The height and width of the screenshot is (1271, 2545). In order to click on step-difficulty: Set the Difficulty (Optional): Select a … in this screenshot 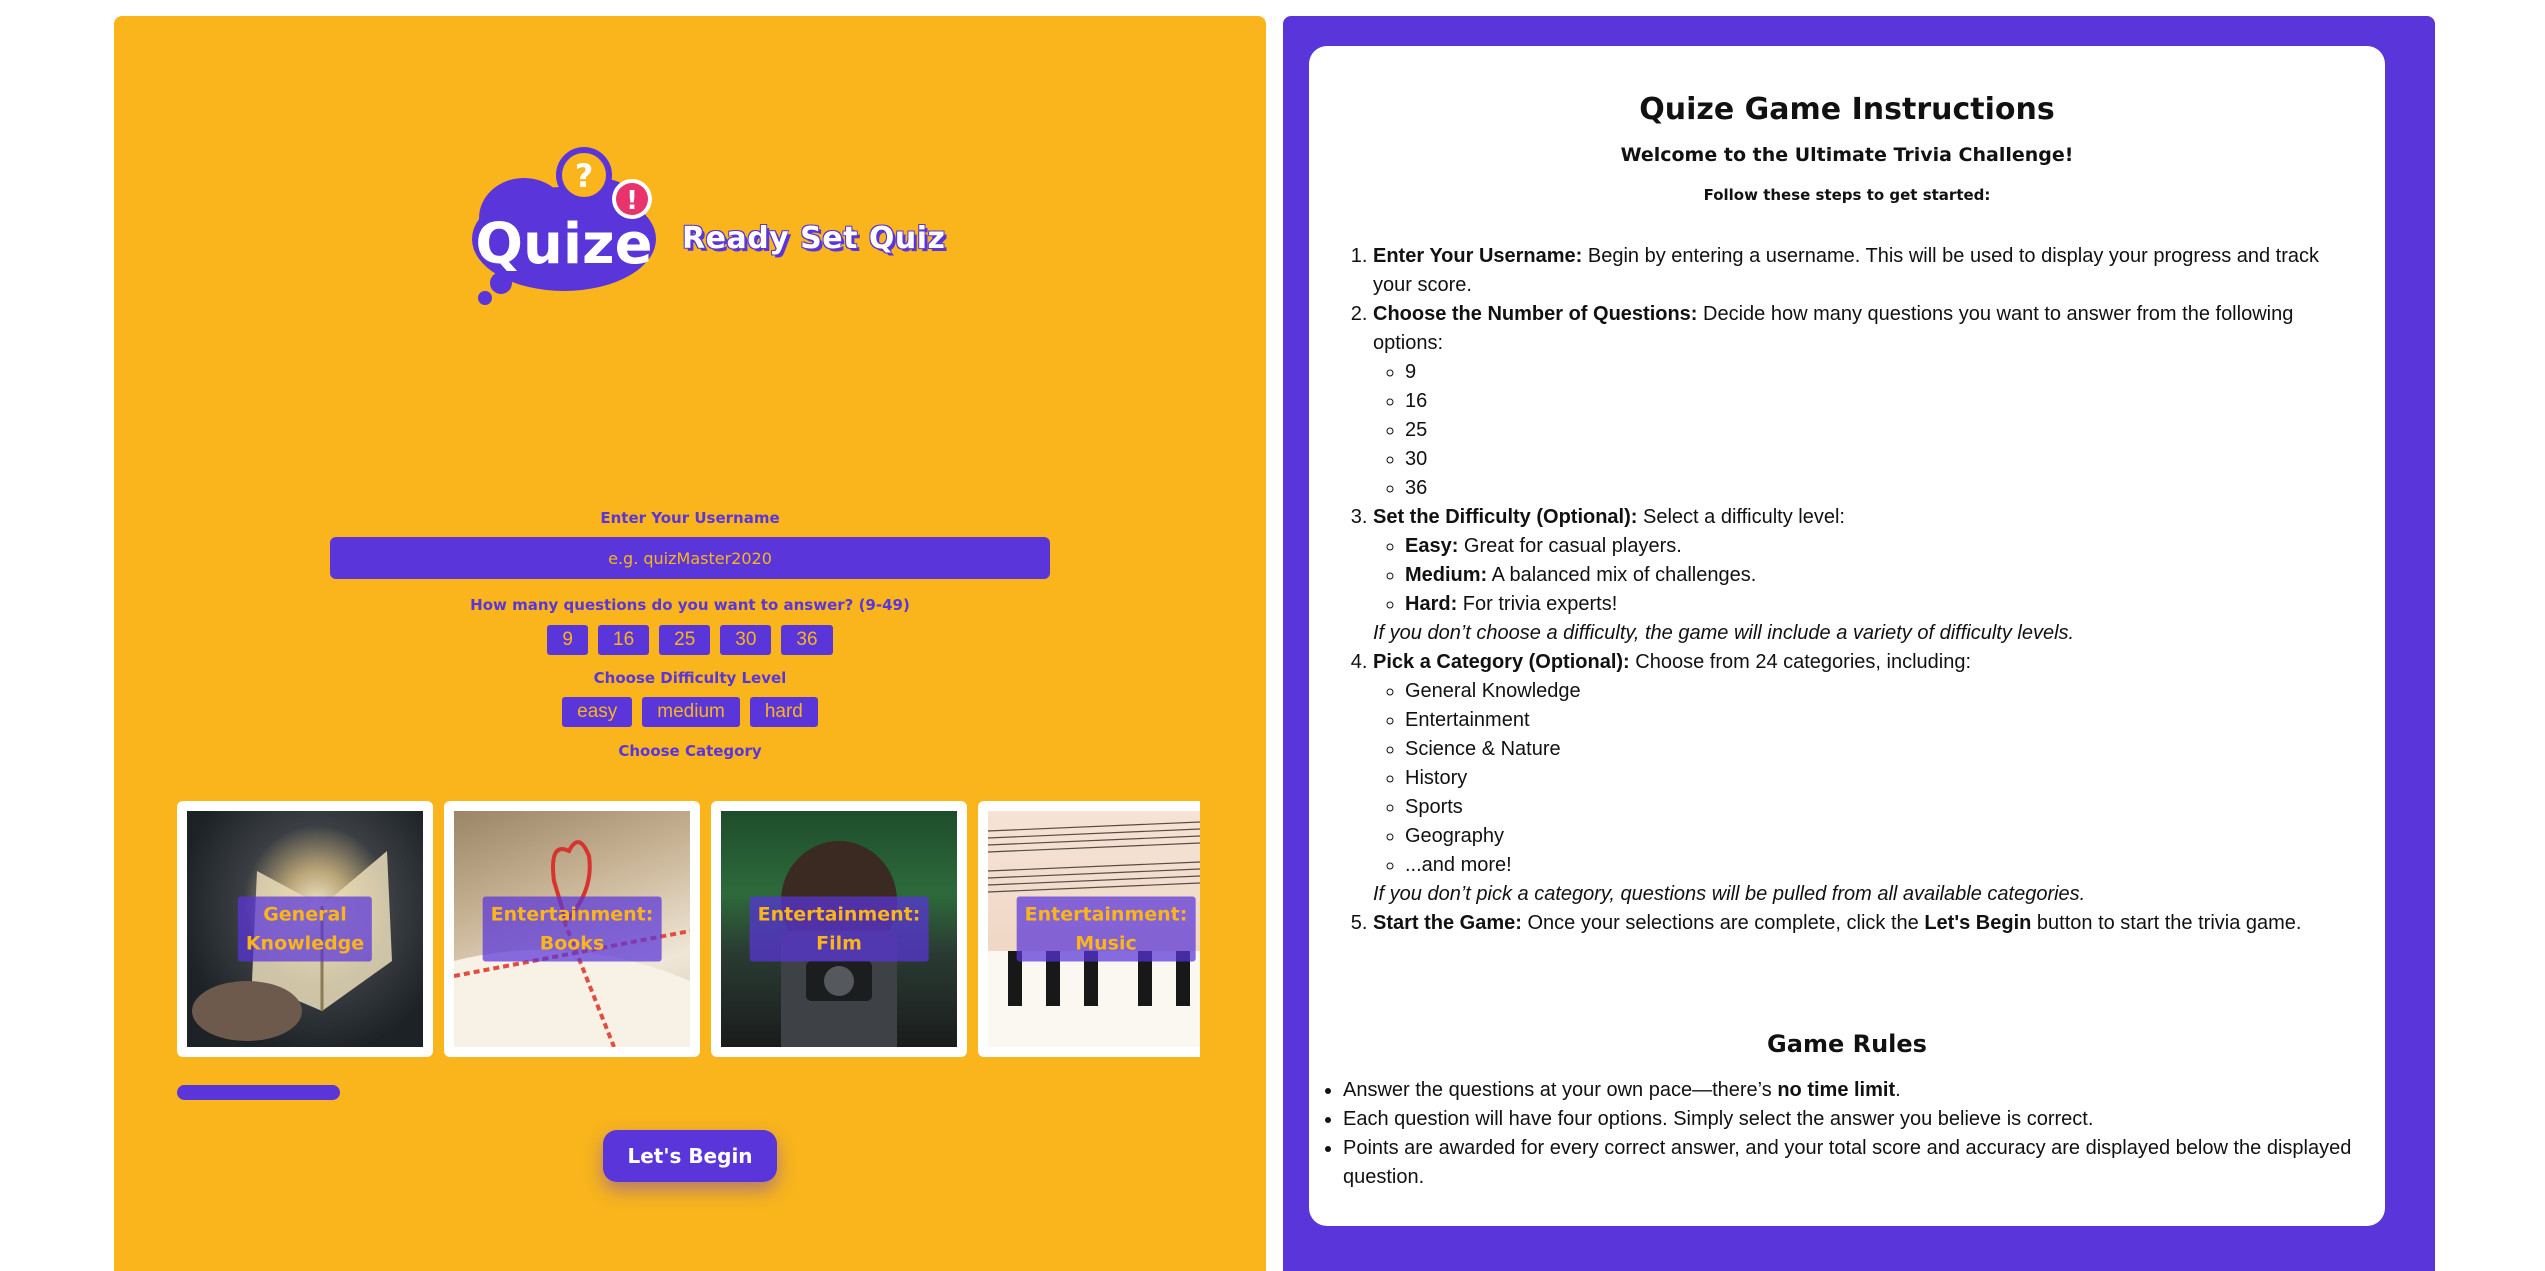, I will do `click(1865, 575)`.